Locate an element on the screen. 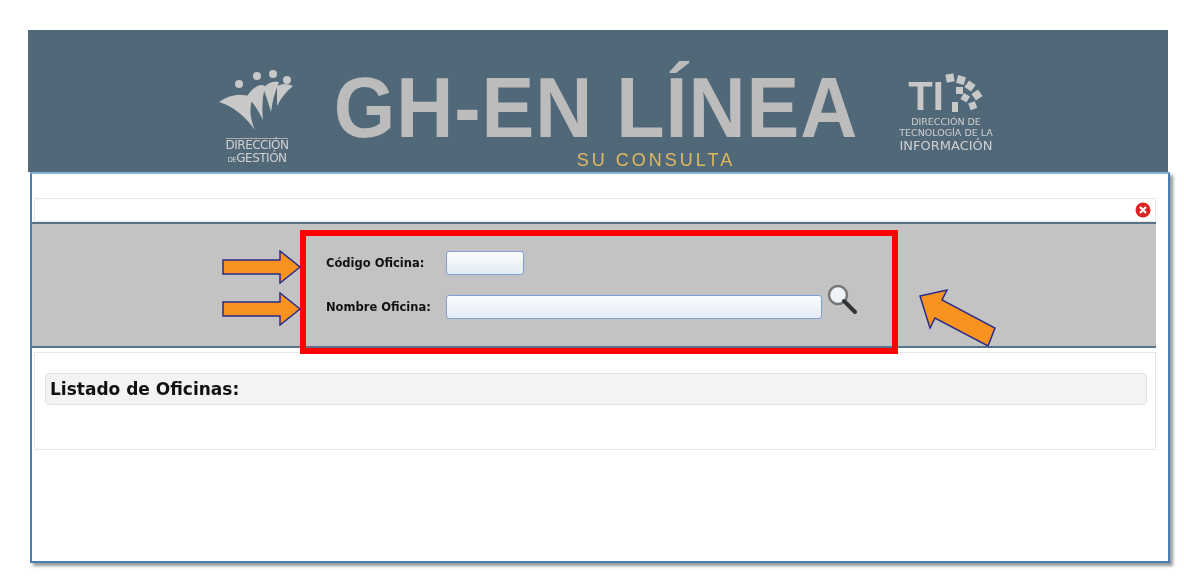 The height and width of the screenshot is (577, 1184). logo-mark: TI is located at coordinates (926, 96).